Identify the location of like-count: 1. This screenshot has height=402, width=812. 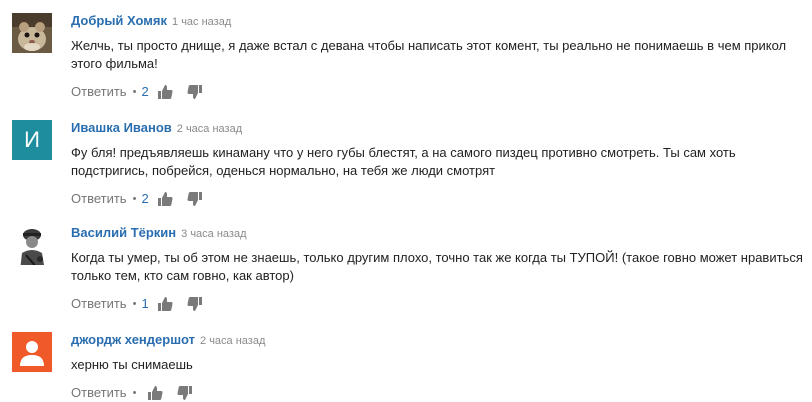
(145, 303).